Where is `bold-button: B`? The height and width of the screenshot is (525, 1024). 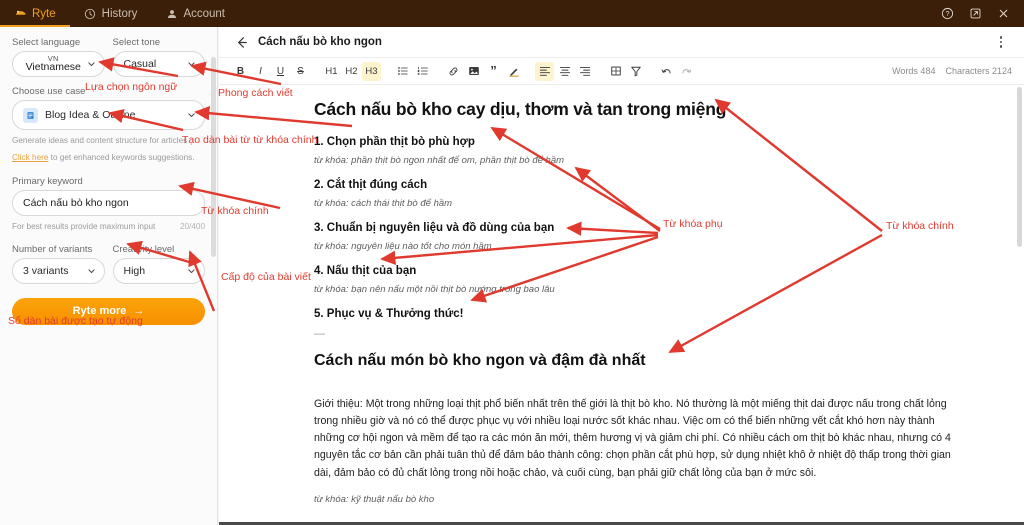
bold-button: B is located at coordinates (240, 71).